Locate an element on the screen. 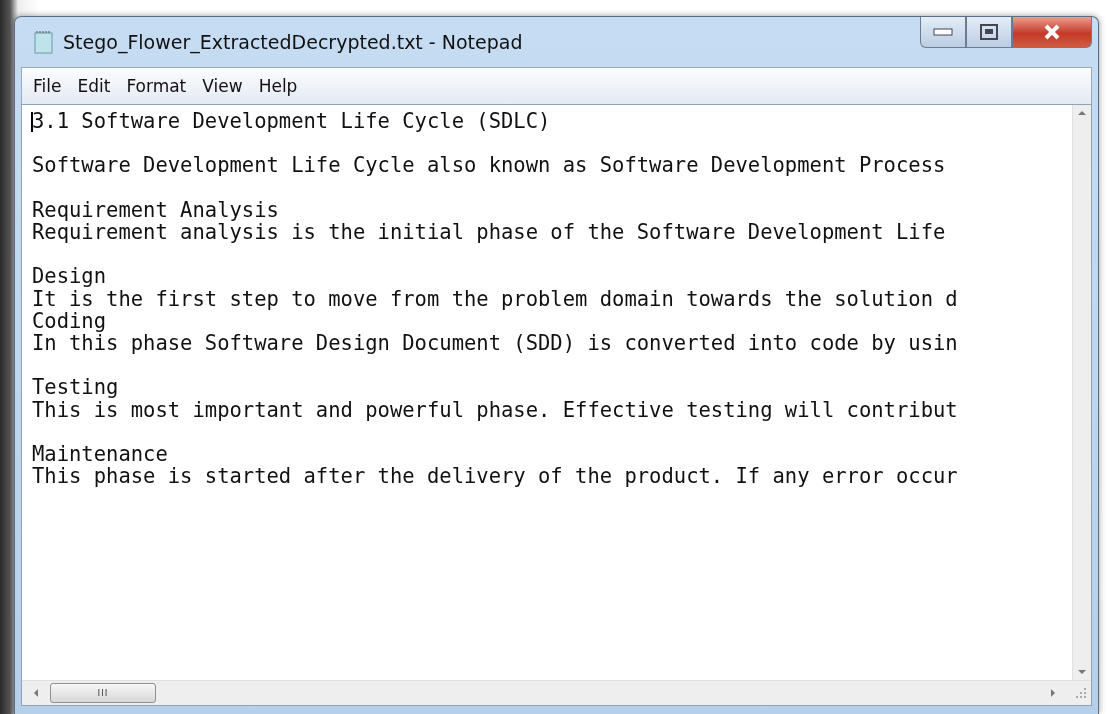  scroll-right-arrow-icon is located at coordinates (1053, 693).